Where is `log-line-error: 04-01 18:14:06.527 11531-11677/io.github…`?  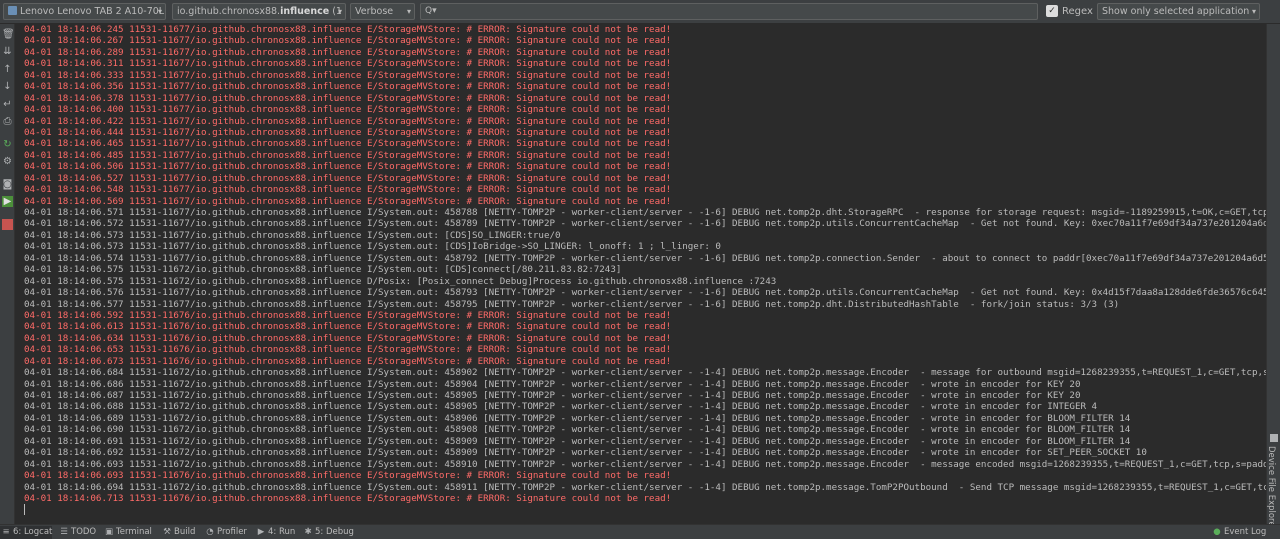
log-line-error: 04-01 18:14:06.527 11531-11677/io.github… is located at coordinates (348, 178).